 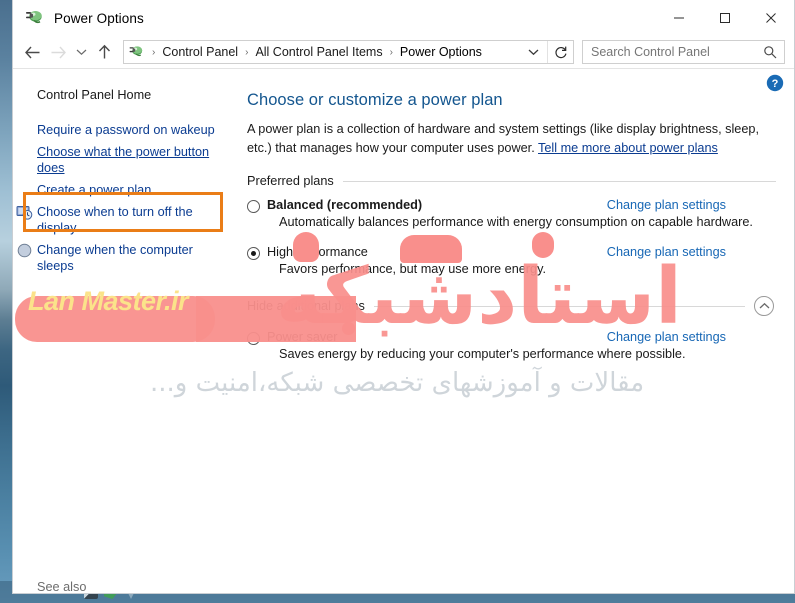 I want to click on window-title: Power Options, so click(x=99, y=18).